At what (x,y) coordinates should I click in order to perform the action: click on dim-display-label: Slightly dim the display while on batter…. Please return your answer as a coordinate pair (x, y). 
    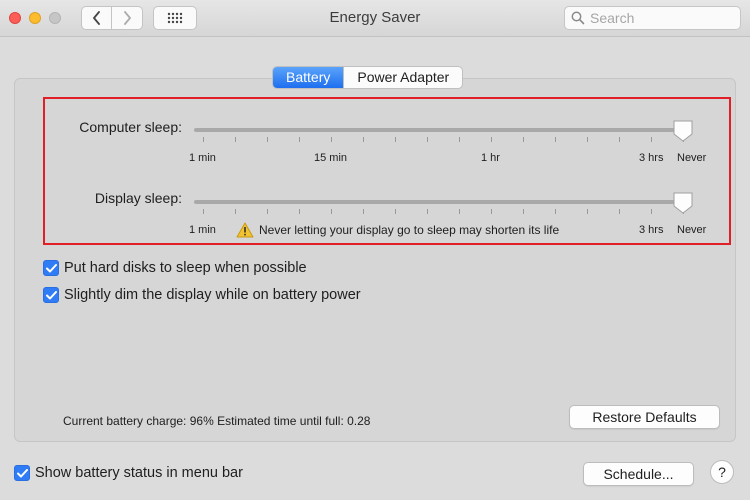
    Looking at the image, I should click on (212, 295).